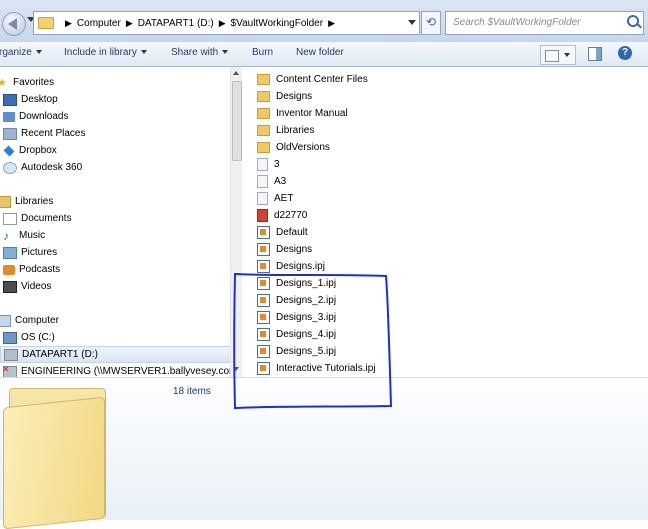 Image resolution: width=648 pixels, height=529 pixels. Describe the element at coordinates (99, 23) in the screenshot. I see `breadcrumb-computer: Computer` at that location.